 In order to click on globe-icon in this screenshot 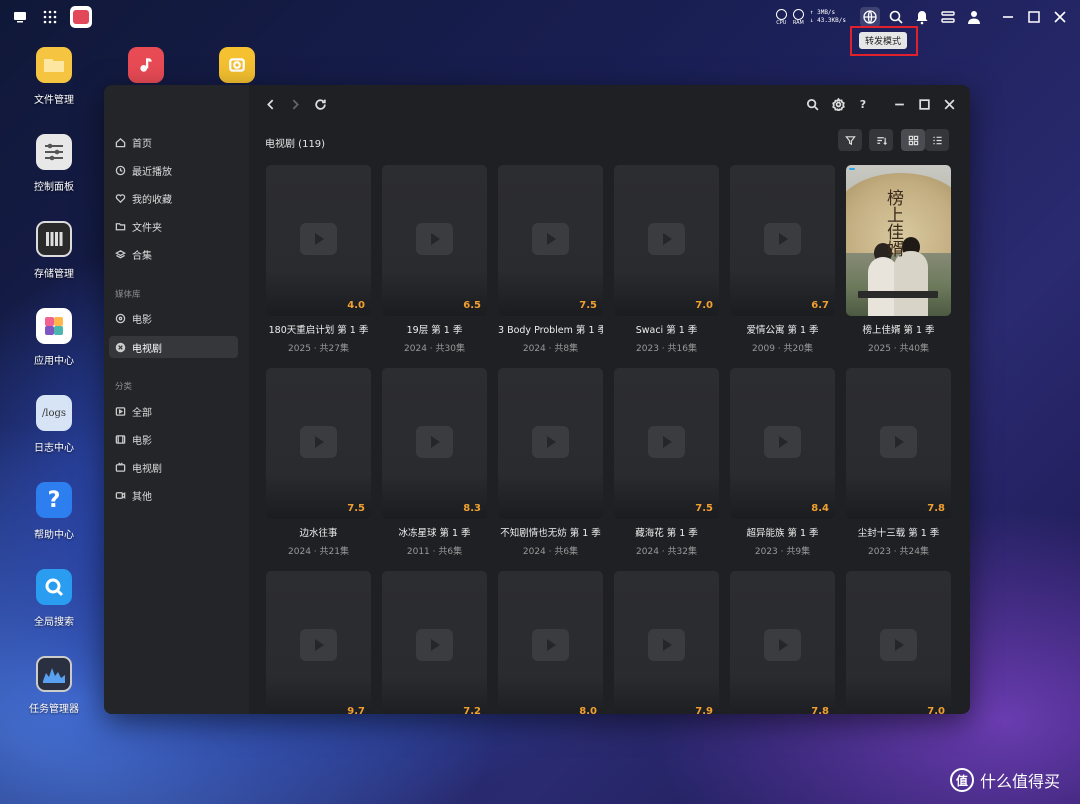, I will do `click(870, 17)`.